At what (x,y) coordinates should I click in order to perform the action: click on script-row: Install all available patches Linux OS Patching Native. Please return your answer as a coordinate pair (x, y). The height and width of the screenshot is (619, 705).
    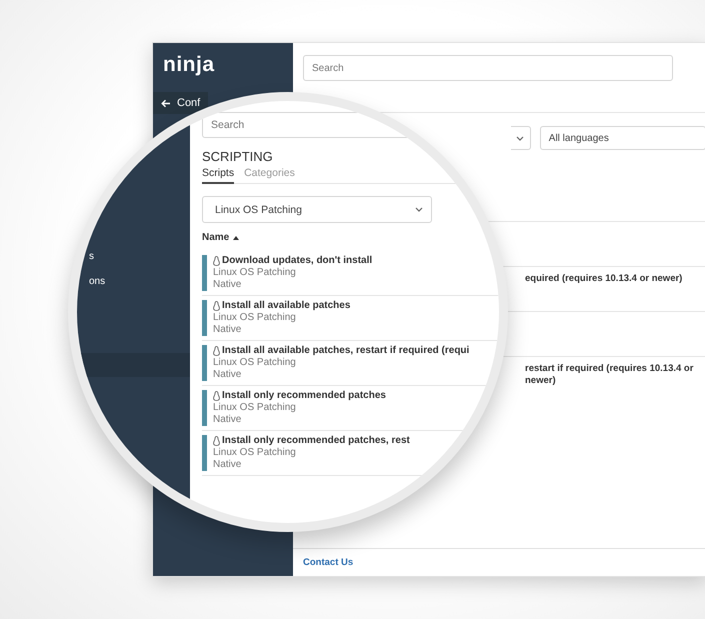
    Looking at the image, I should click on (350, 318).